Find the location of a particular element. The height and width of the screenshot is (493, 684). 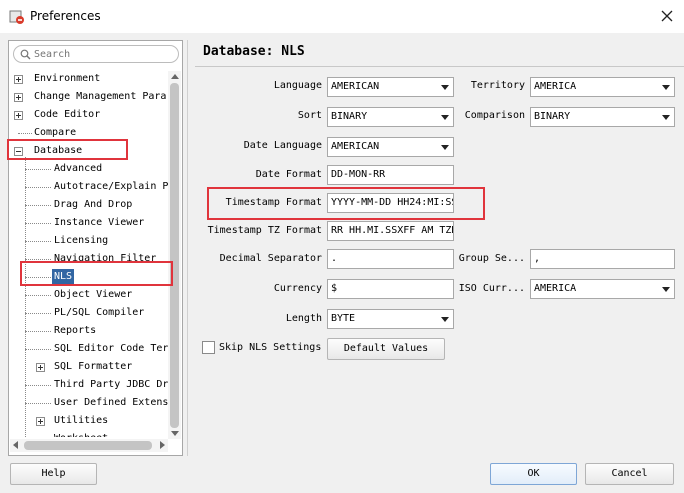

scroll-down-icon is located at coordinates (175, 433).